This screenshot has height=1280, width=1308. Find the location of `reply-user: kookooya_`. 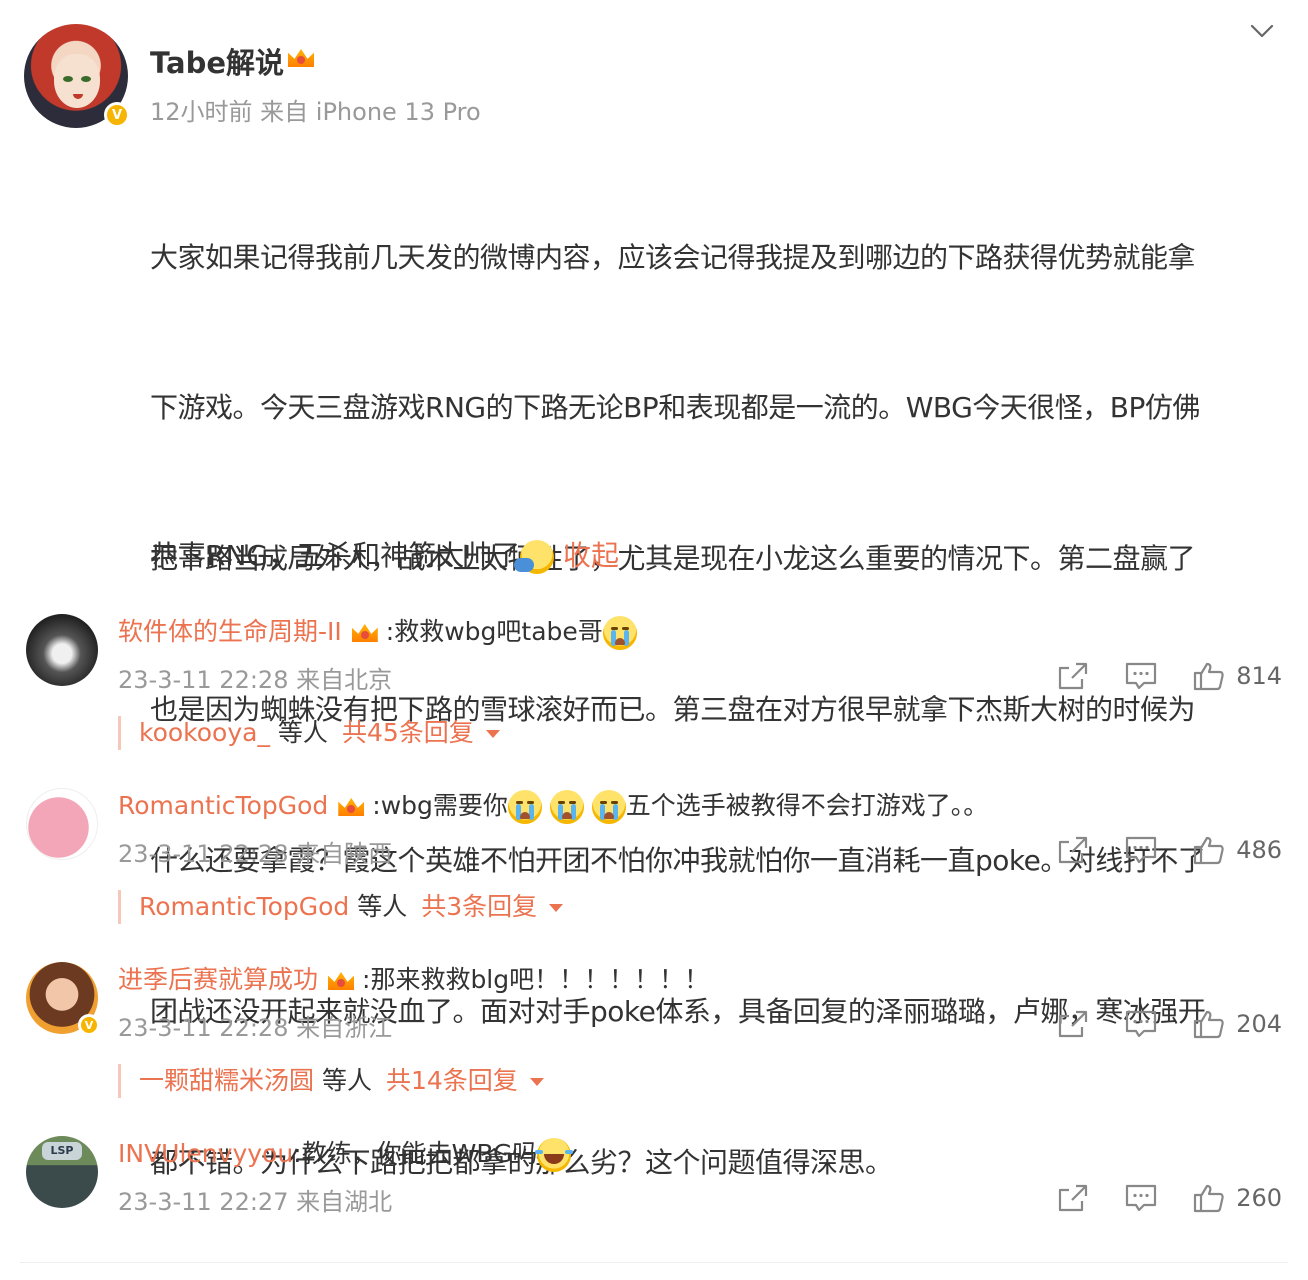

reply-user: kookooya_ is located at coordinates (204, 732).